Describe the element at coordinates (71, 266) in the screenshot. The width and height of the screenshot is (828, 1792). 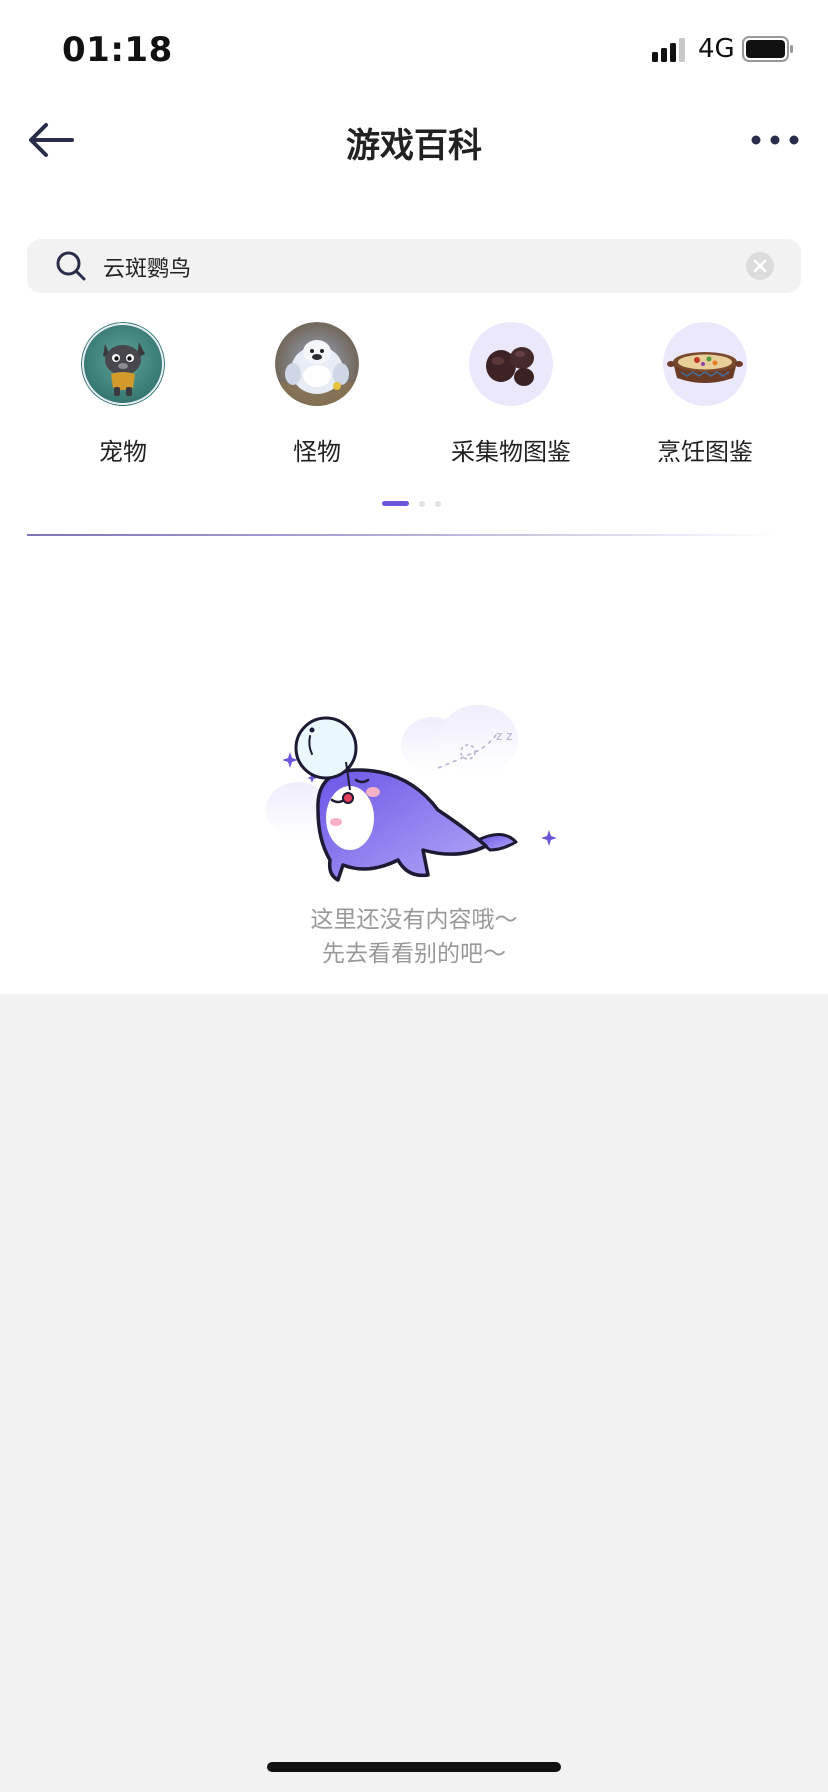
I see `search-icon` at that location.